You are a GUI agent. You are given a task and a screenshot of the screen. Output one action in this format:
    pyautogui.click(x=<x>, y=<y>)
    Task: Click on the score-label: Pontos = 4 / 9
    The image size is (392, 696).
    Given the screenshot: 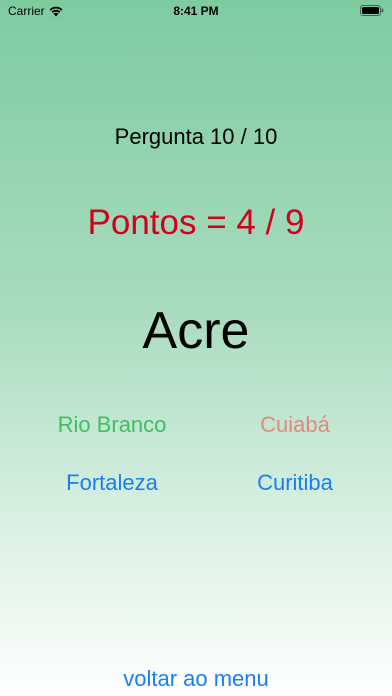 What is the action you would take?
    pyautogui.click(x=196, y=222)
    